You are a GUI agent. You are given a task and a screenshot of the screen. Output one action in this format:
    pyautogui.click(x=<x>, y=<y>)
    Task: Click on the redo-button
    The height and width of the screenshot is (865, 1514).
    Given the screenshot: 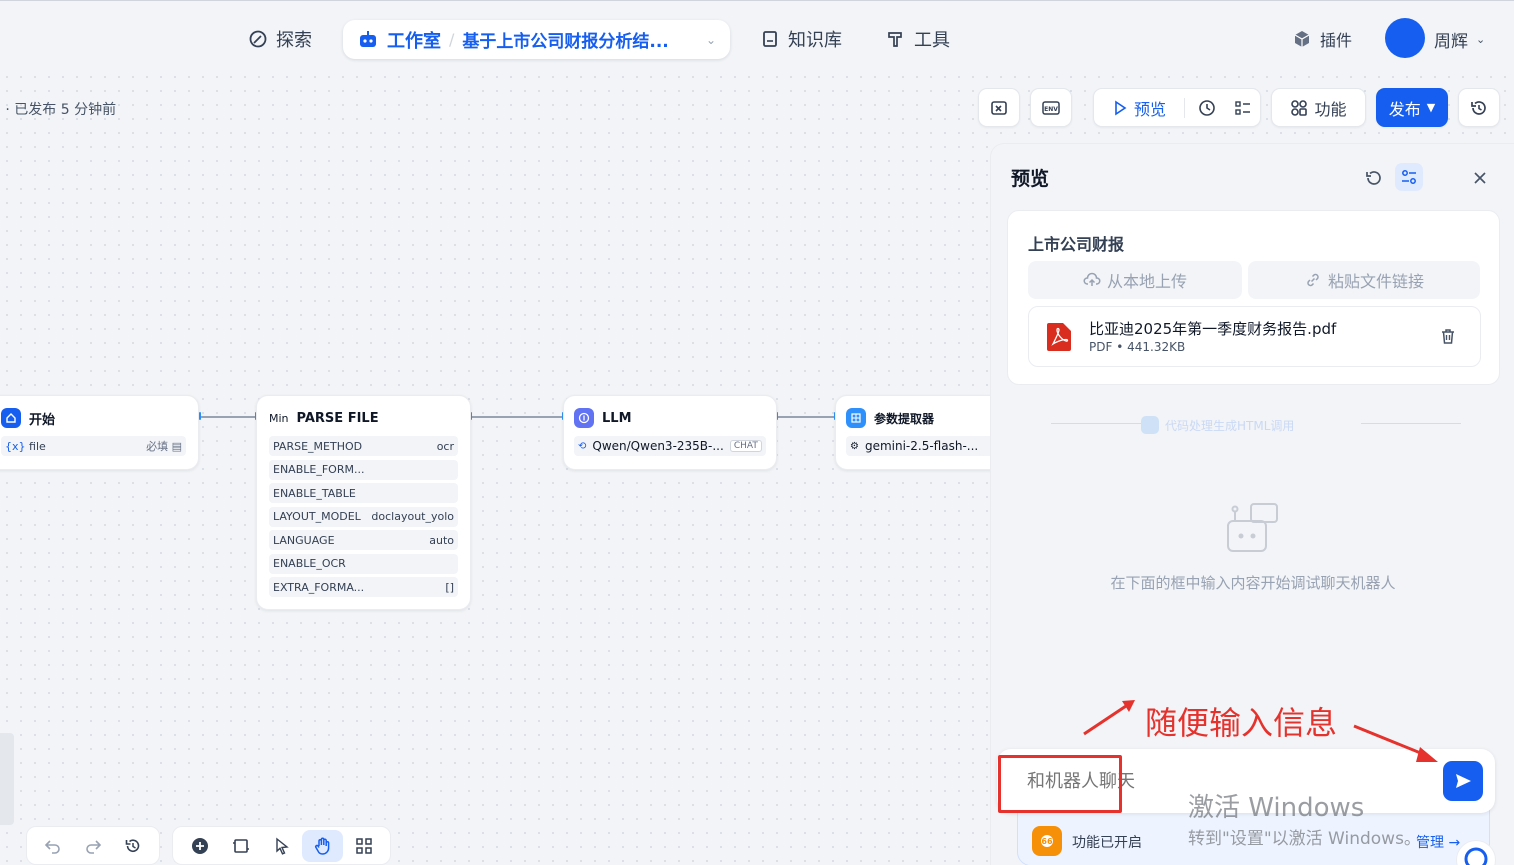 What is the action you would take?
    pyautogui.click(x=93, y=846)
    